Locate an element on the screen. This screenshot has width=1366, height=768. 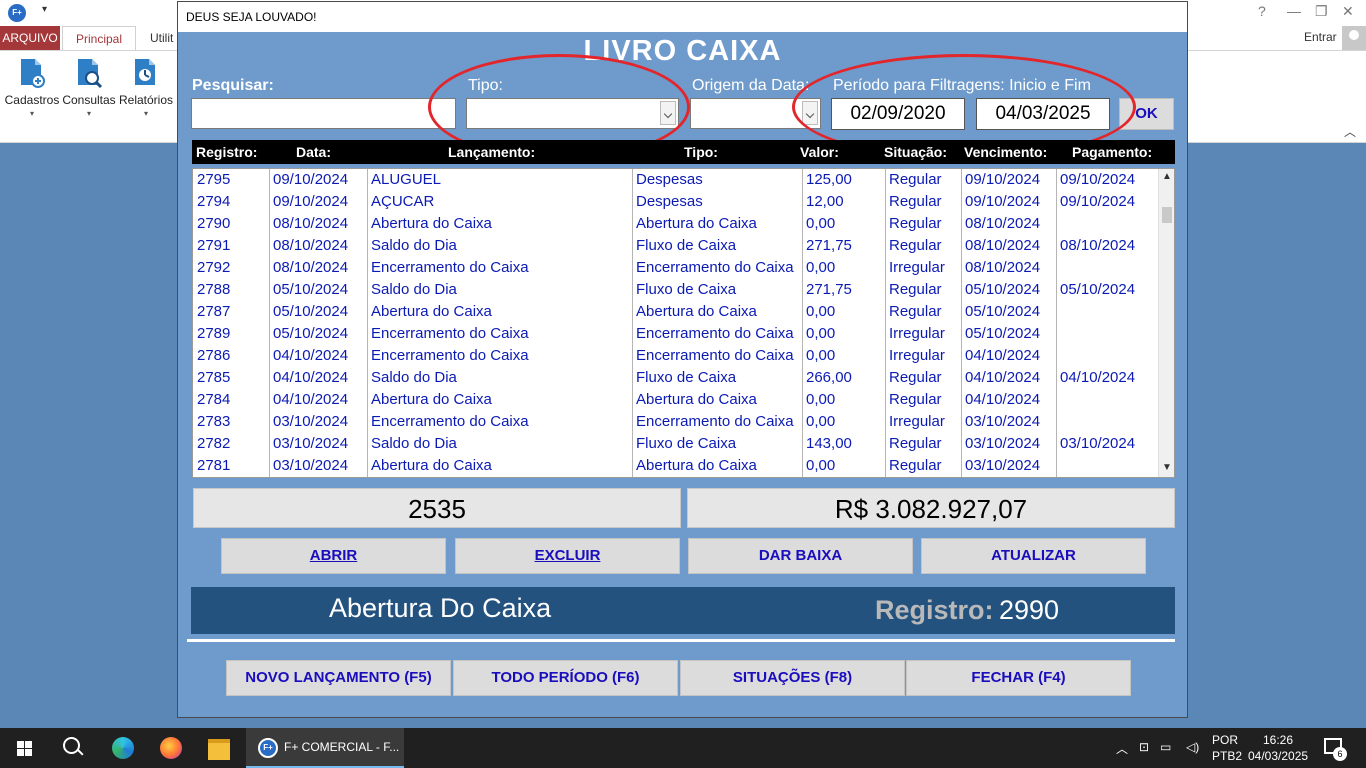
battery-icon: ▭ is located at coordinates (1165, 747).